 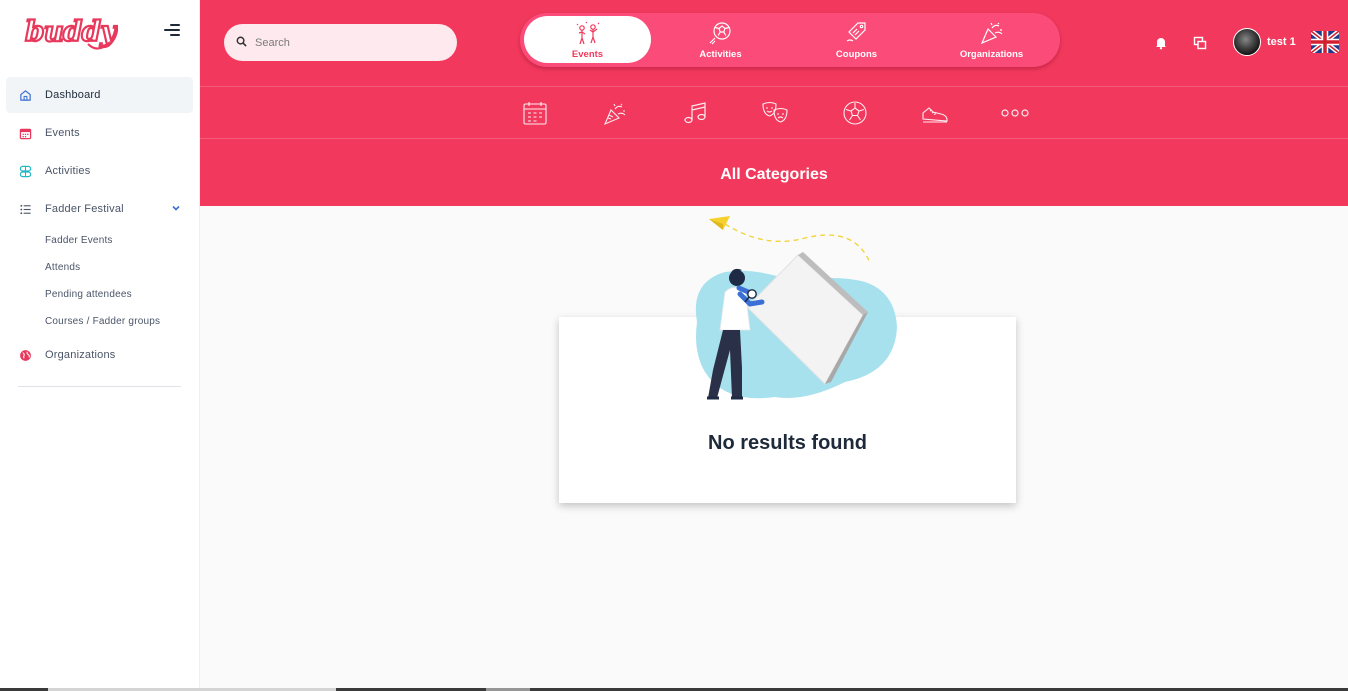 What do you see at coordinates (787, 443) in the screenshot?
I see `empty-state-message: No results found` at bounding box center [787, 443].